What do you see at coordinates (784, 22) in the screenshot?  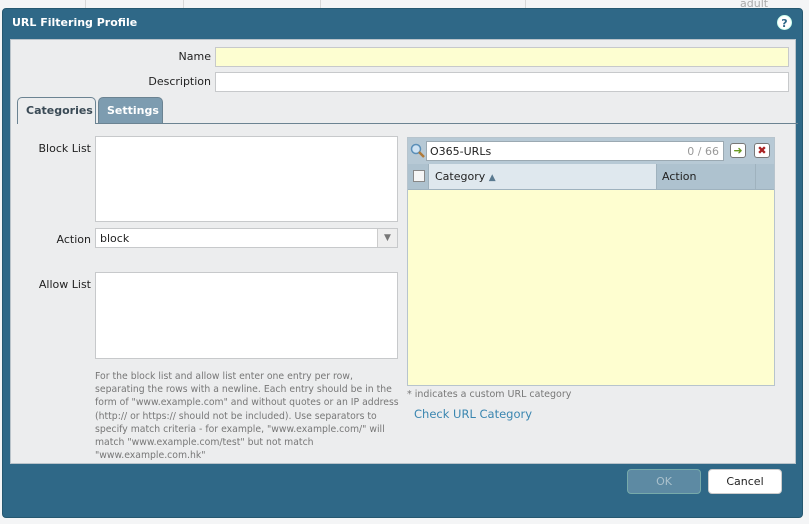 I see `help-icon: ?` at bounding box center [784, 22].